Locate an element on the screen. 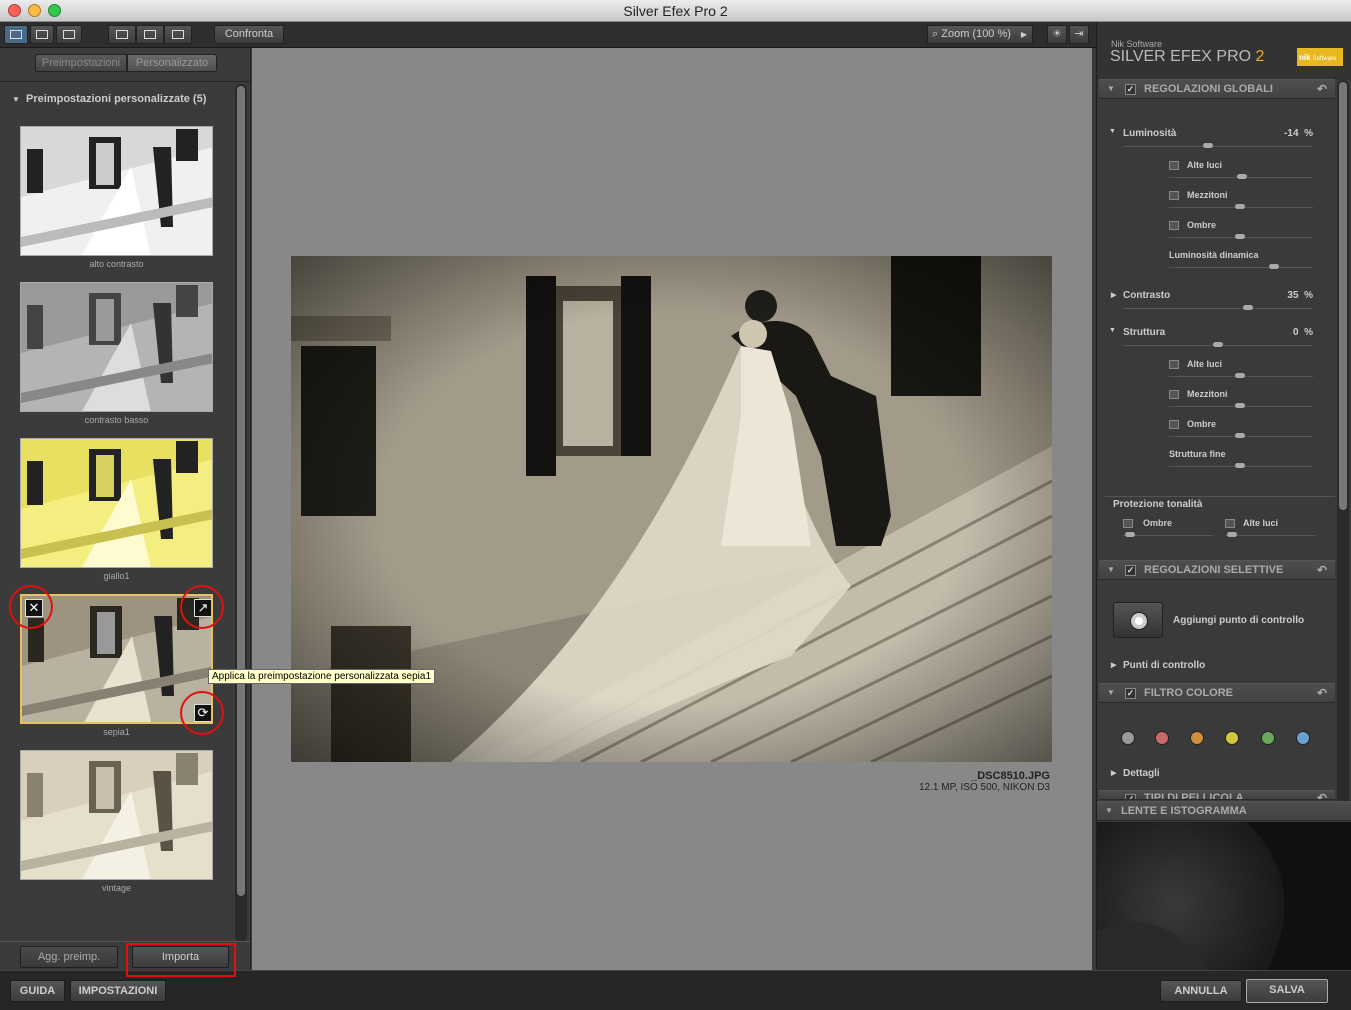 This screenshot has width=1351, height=1010. single-view-button is located at coordinates (122, 34).